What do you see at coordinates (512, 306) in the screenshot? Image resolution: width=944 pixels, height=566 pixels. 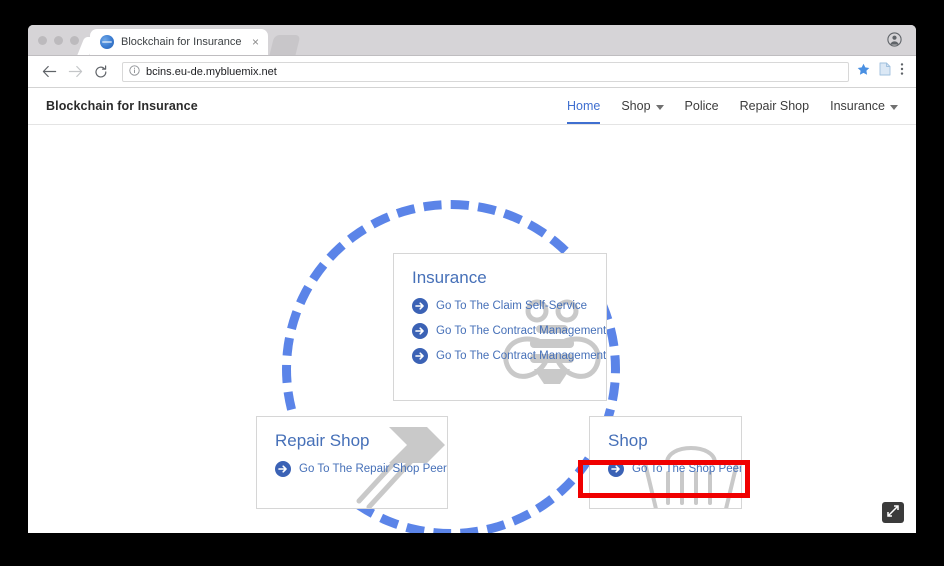 I see `link-claim-self-service-label: Go To The Claim Self-Service` at bounding box center [512, 306].